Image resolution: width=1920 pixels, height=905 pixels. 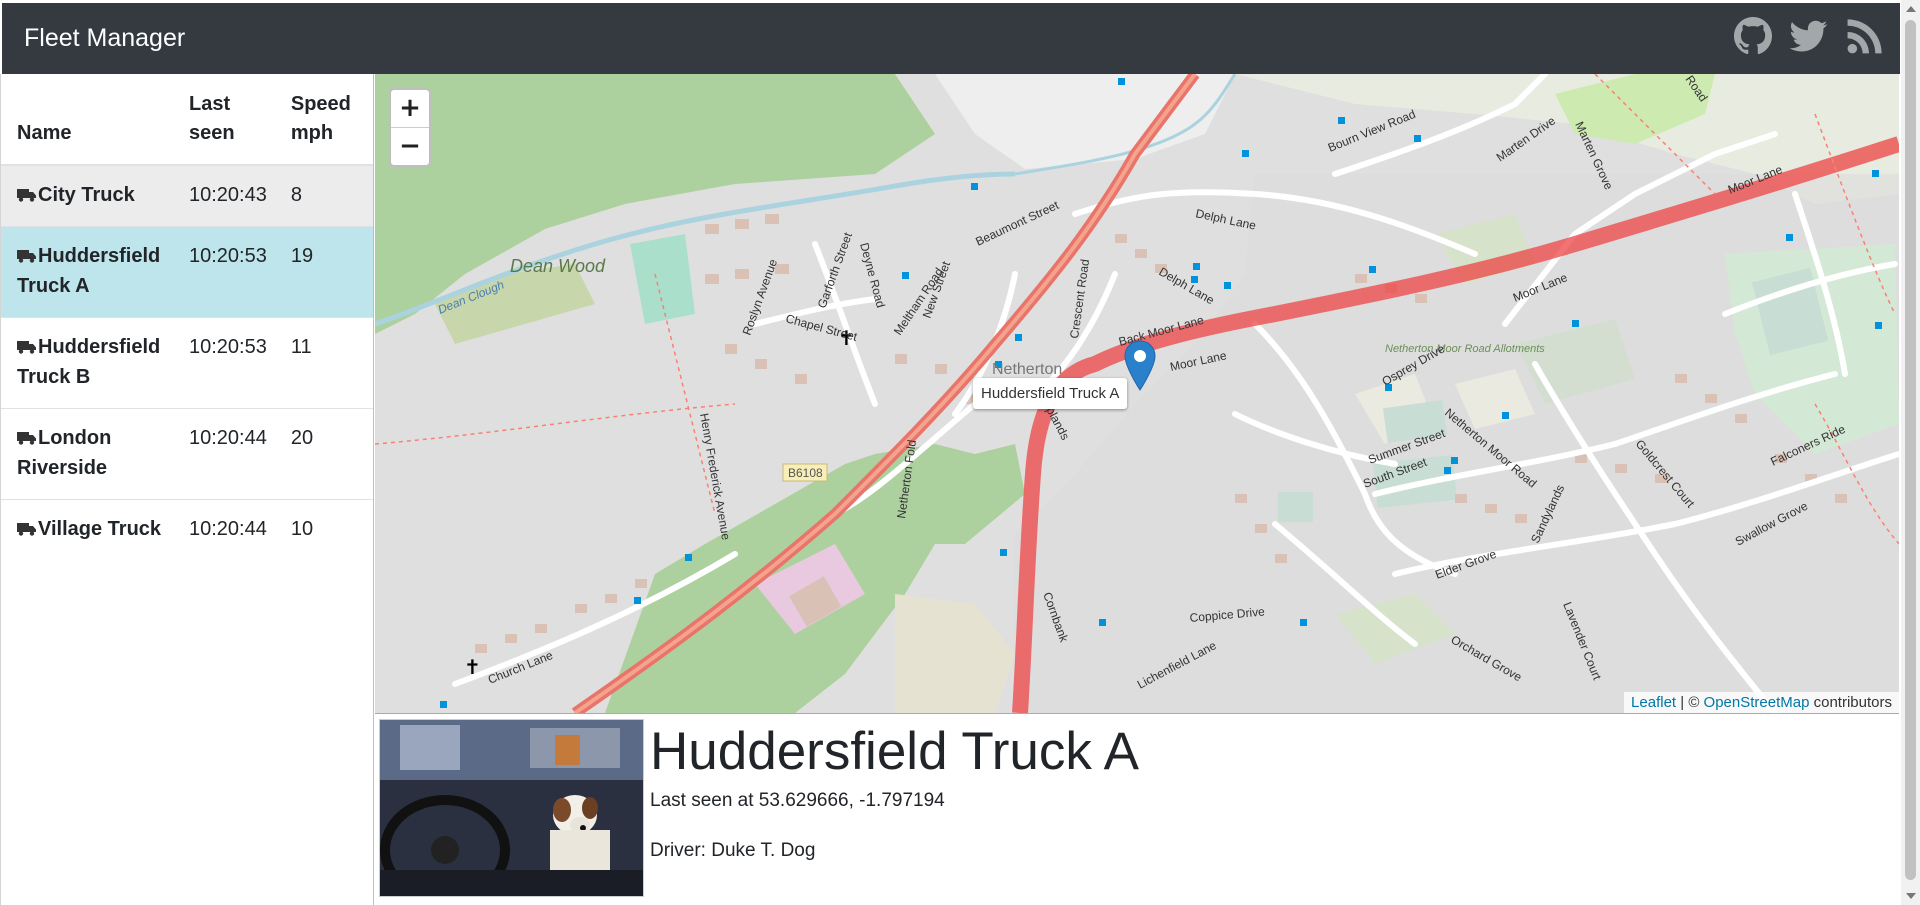 I want to click on last-seen-coordinates: Last seen at 53.629666, -1.797194, so click(x=797, y=800).